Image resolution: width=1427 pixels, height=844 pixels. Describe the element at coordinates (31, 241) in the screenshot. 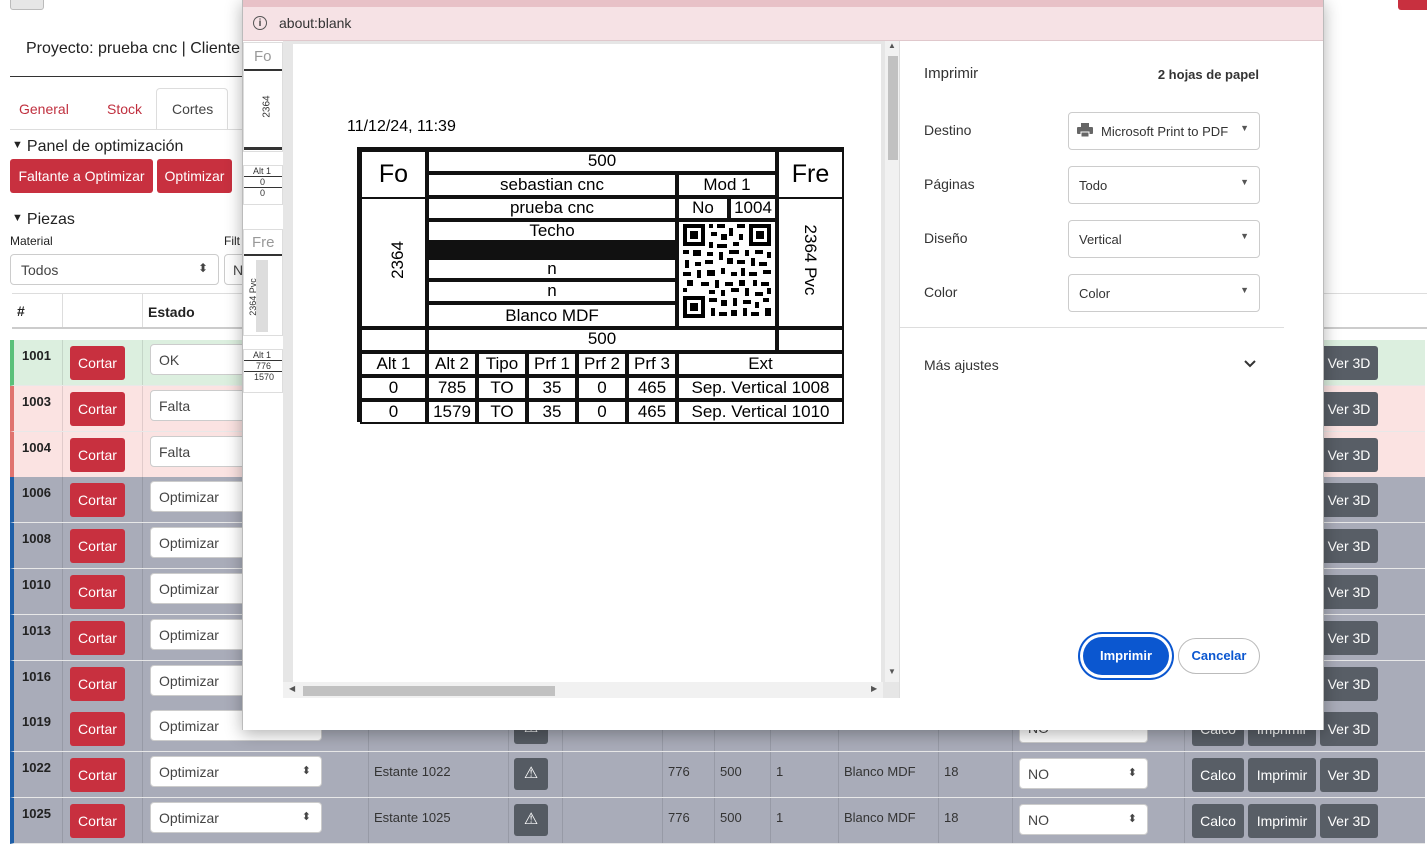

I see `material-label: Material` at that location.